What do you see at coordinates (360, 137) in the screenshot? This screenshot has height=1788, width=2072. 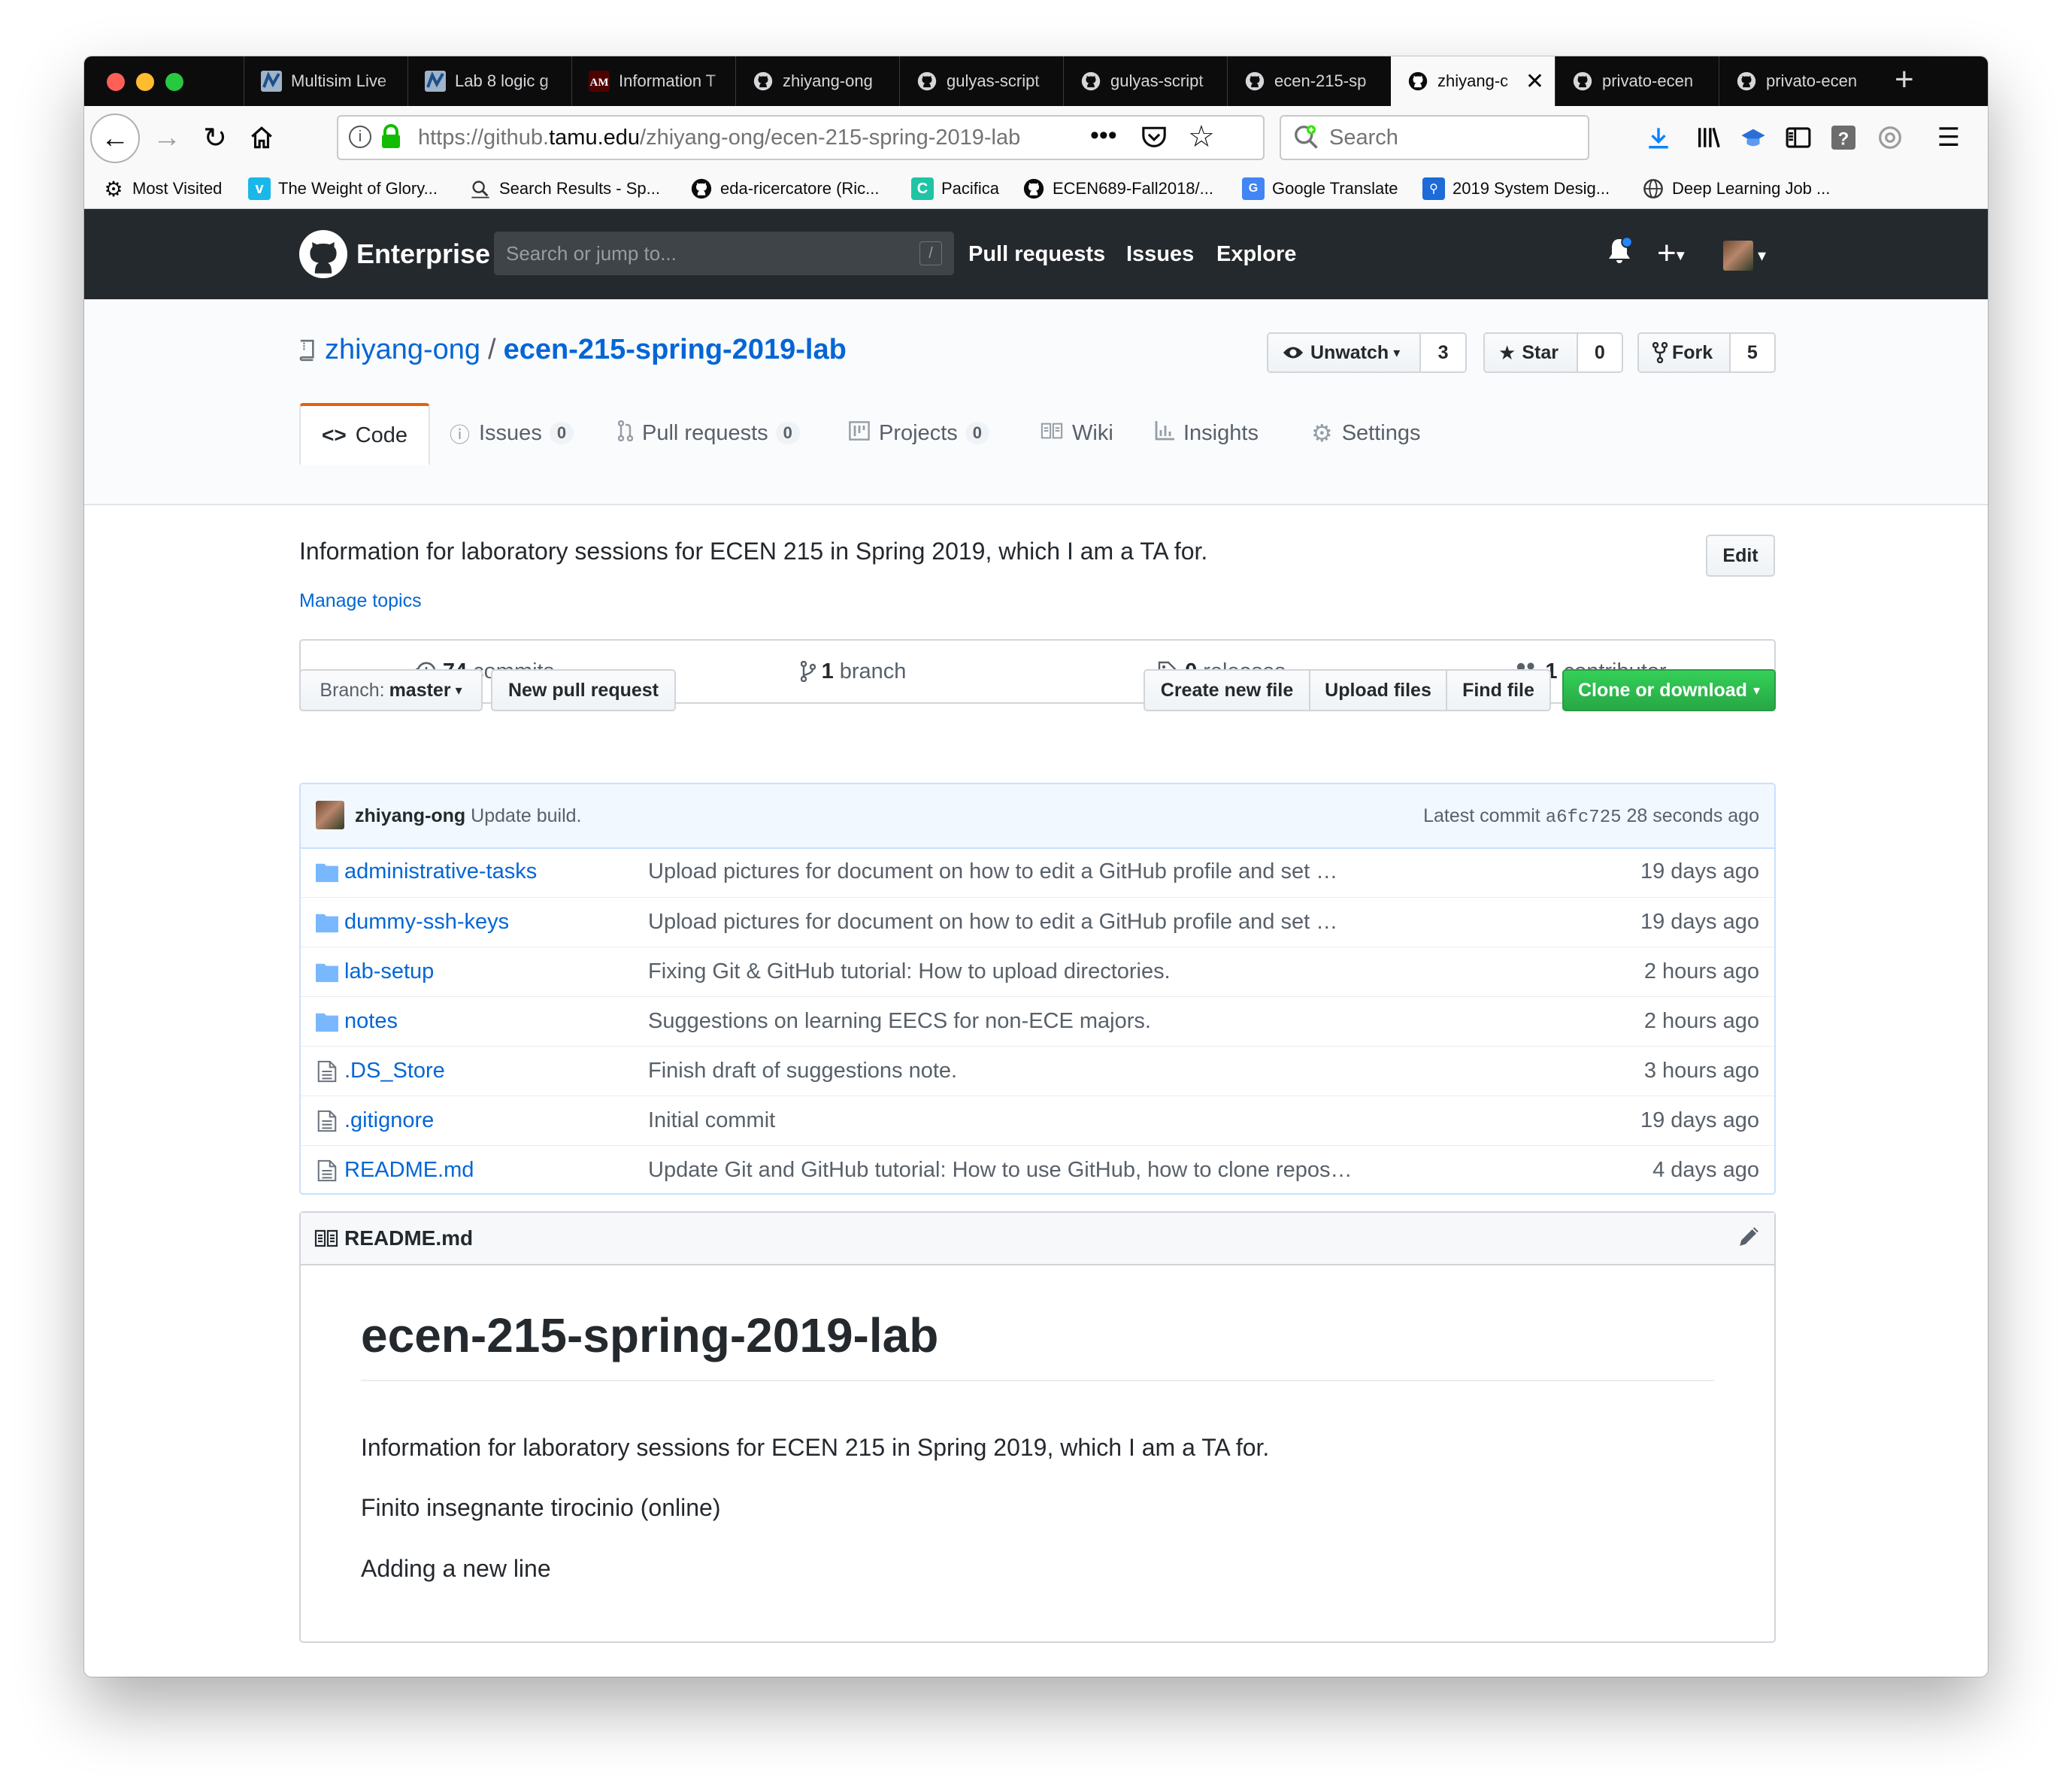 I see `info-icon: i` at bounding box center [360, 137].